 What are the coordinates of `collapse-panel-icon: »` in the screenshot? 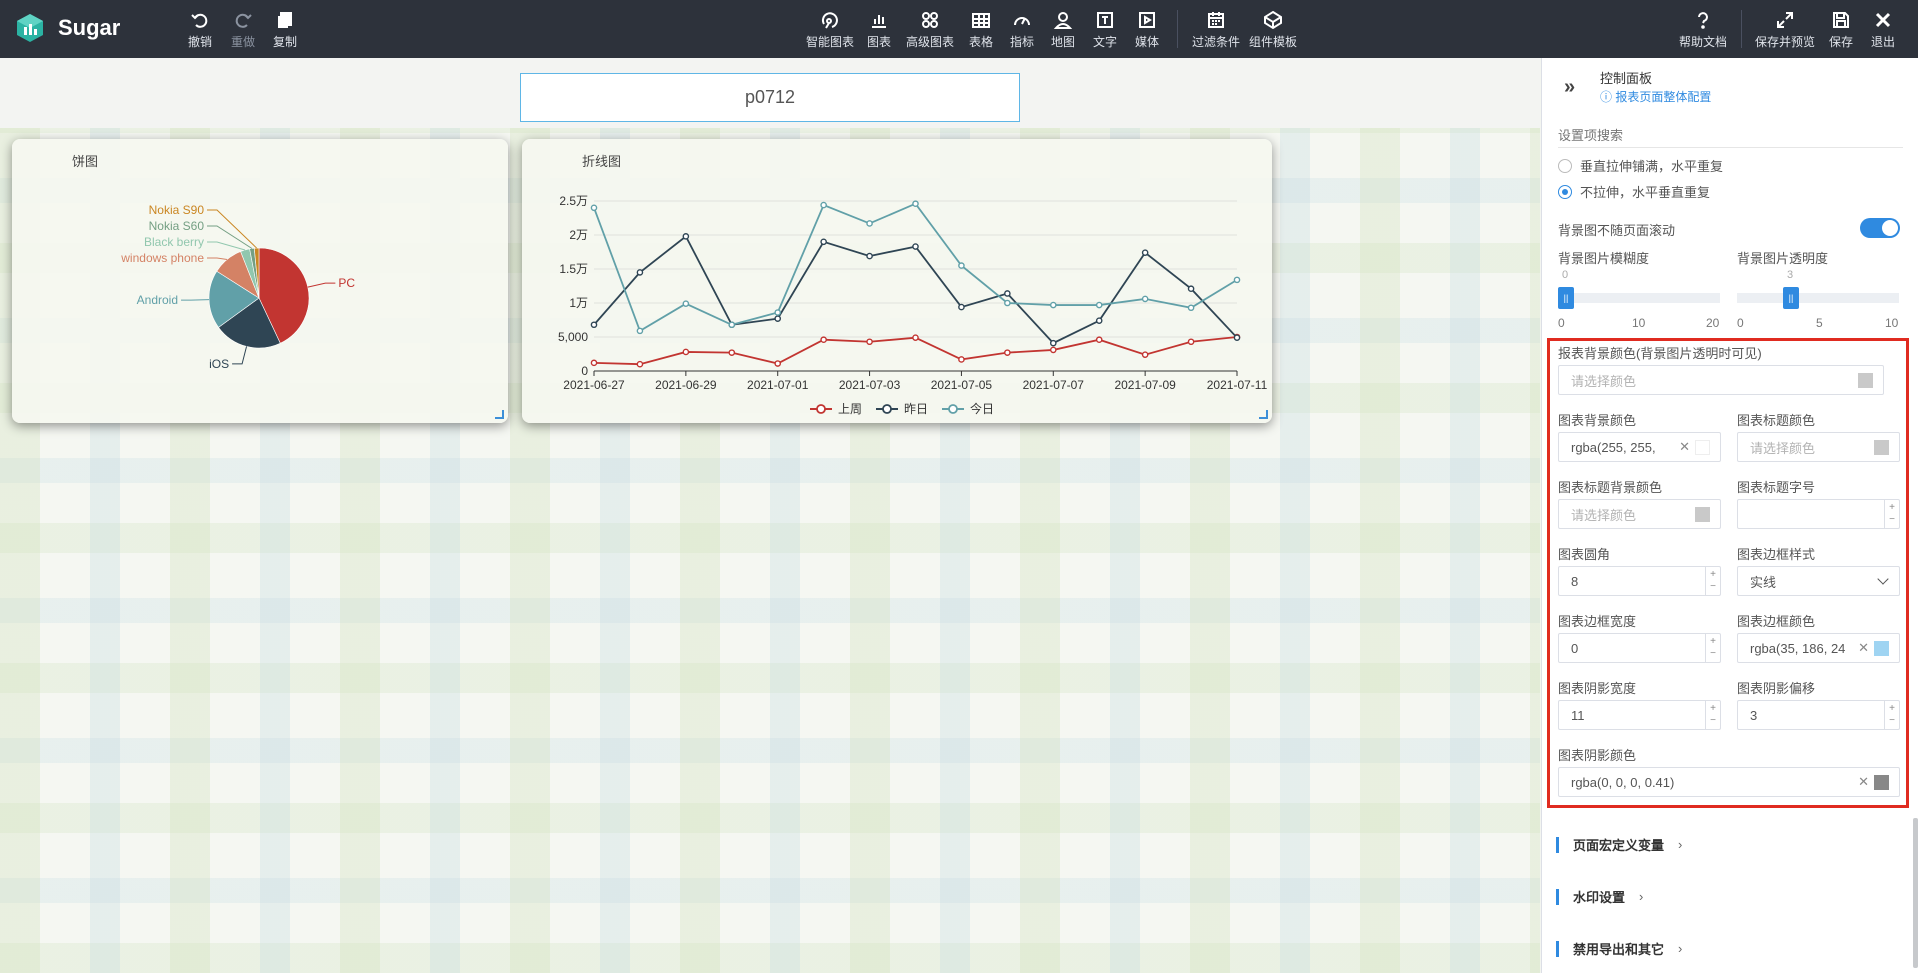 It's located at (1569, 87).